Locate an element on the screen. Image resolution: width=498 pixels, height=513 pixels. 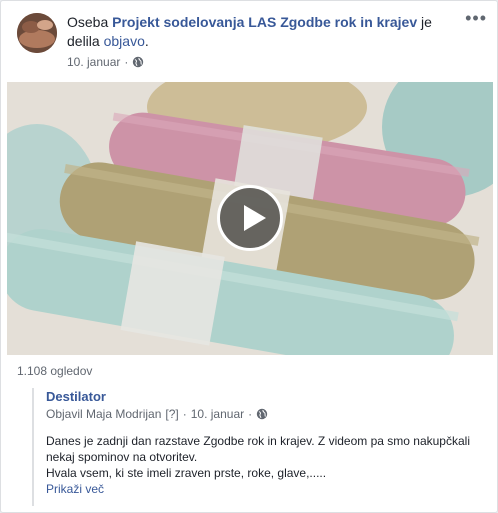
play-icon is located at coordinates (250, 218).